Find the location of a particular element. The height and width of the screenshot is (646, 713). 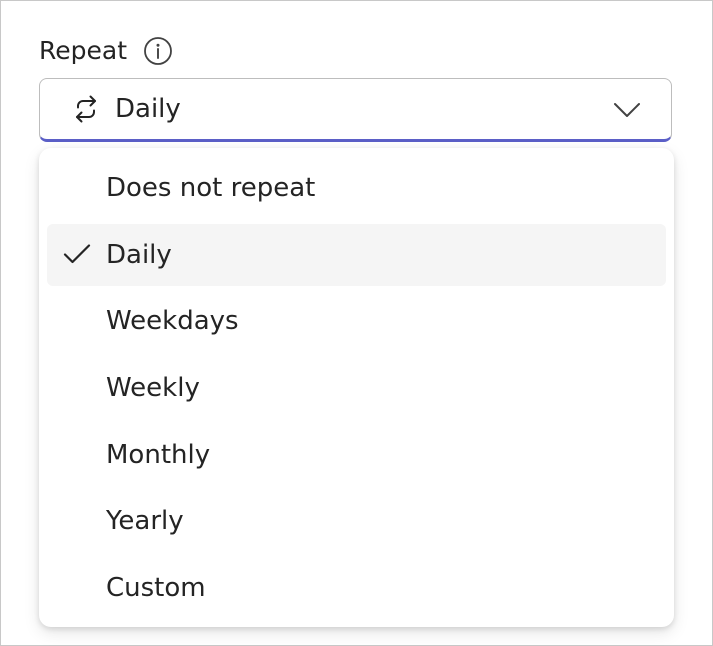

option-label: Weekly is located at coordinates (153, 388).